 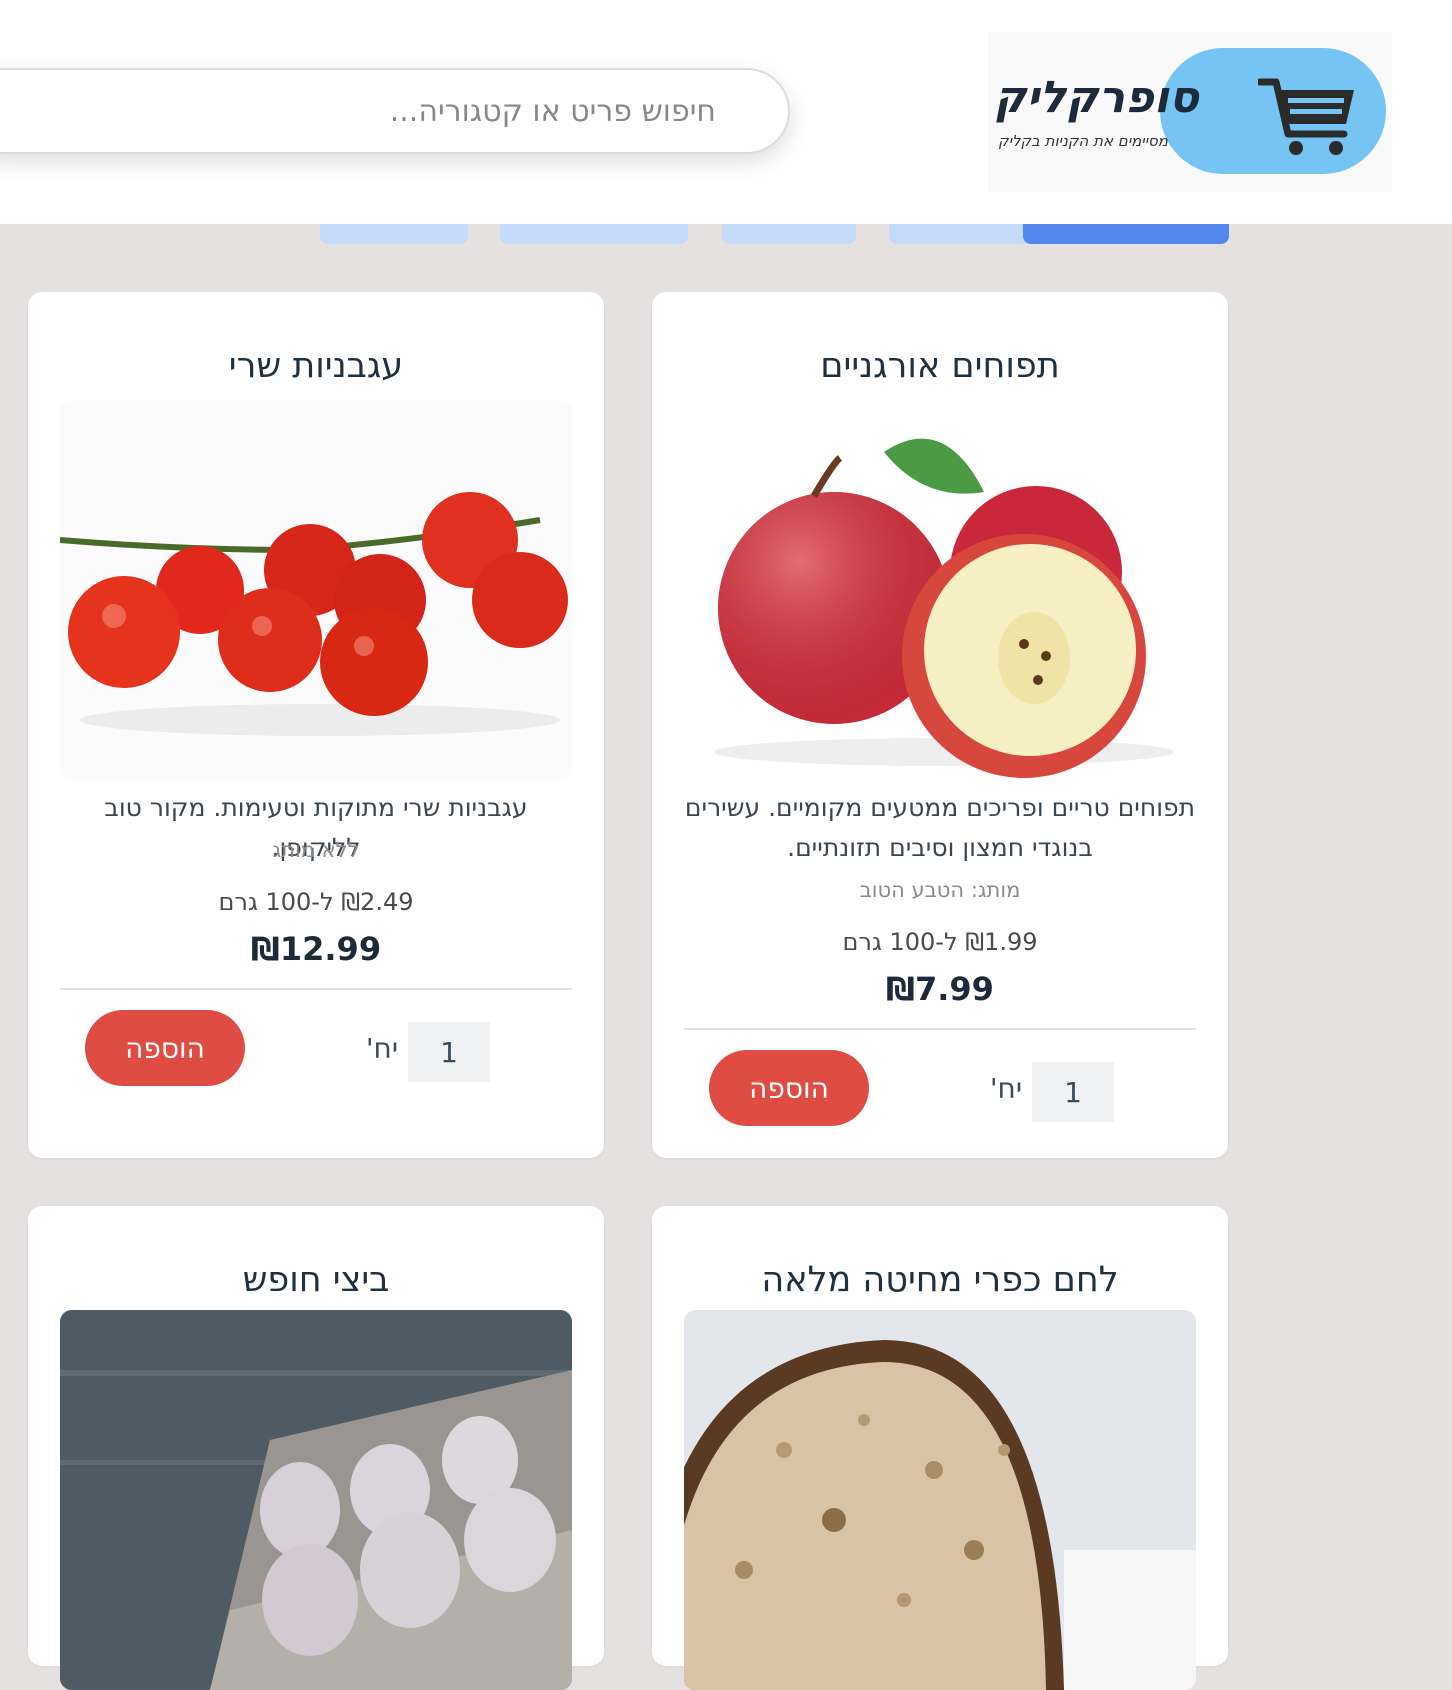 I want to click on product-card: לחם כפרי מחיטה מלאה, so click(x=940, y=1448).